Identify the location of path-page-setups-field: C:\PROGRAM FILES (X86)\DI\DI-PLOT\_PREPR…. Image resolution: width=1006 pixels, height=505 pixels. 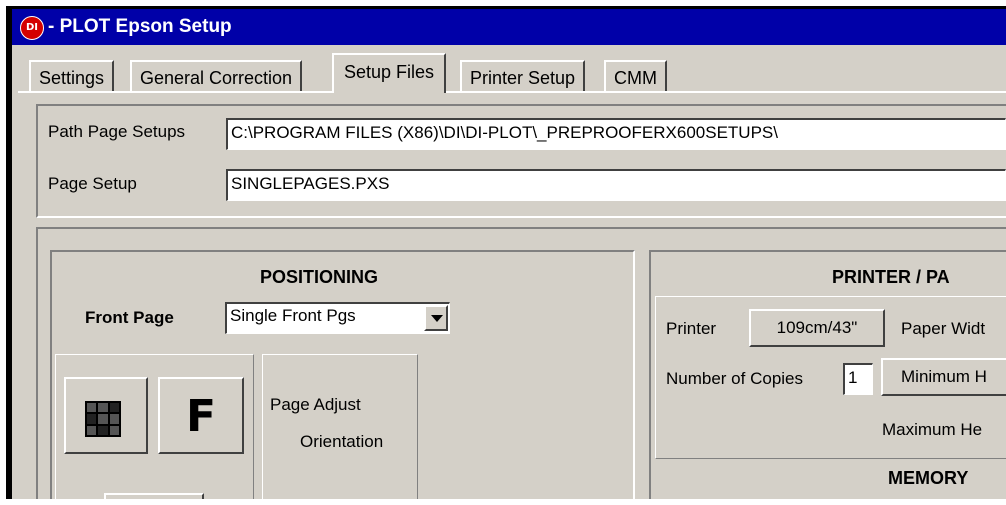
(616, 134).